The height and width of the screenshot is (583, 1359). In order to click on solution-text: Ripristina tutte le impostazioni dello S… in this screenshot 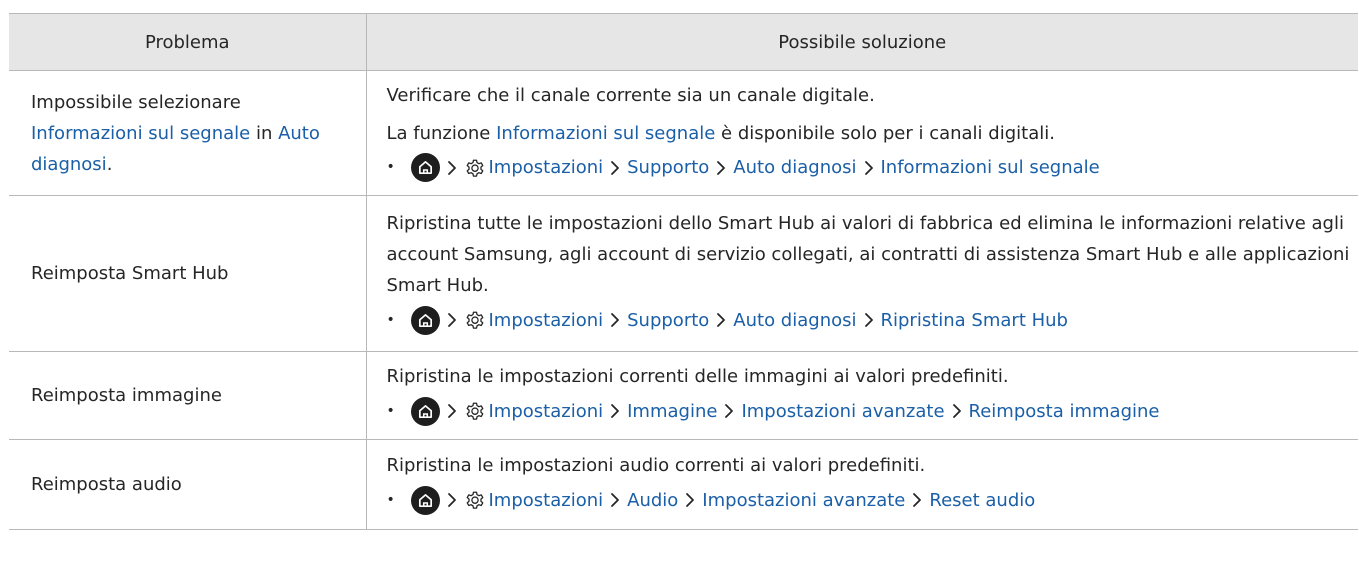, I will do `click(868, 254)`.